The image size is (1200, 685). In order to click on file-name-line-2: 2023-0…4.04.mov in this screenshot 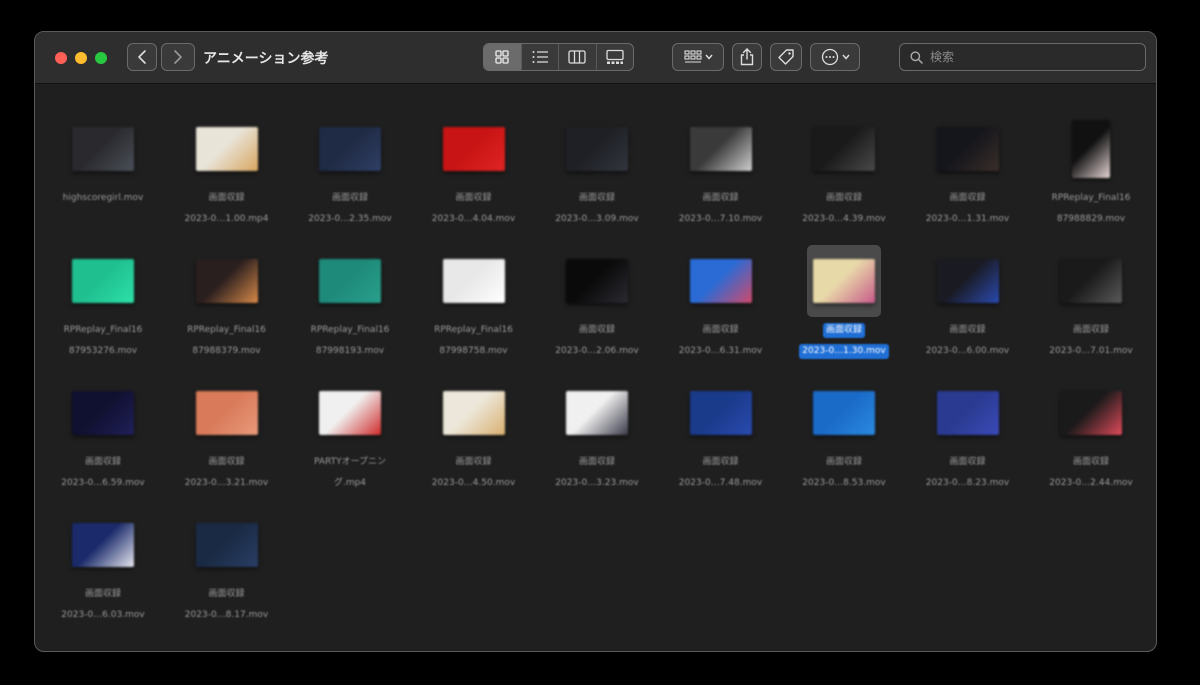, I will do `click(473, 219)`.